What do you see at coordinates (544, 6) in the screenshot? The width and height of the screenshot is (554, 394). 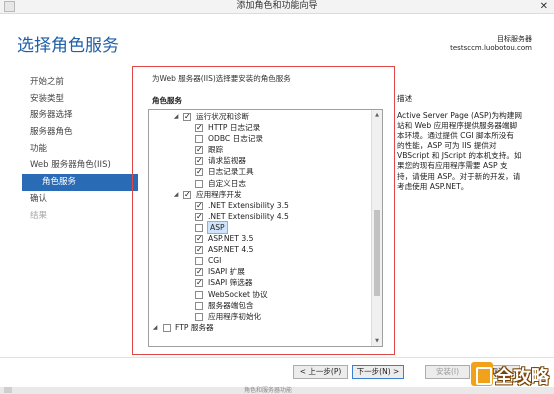 I see `close-icon: ✕` at bounding box center [544, 6].